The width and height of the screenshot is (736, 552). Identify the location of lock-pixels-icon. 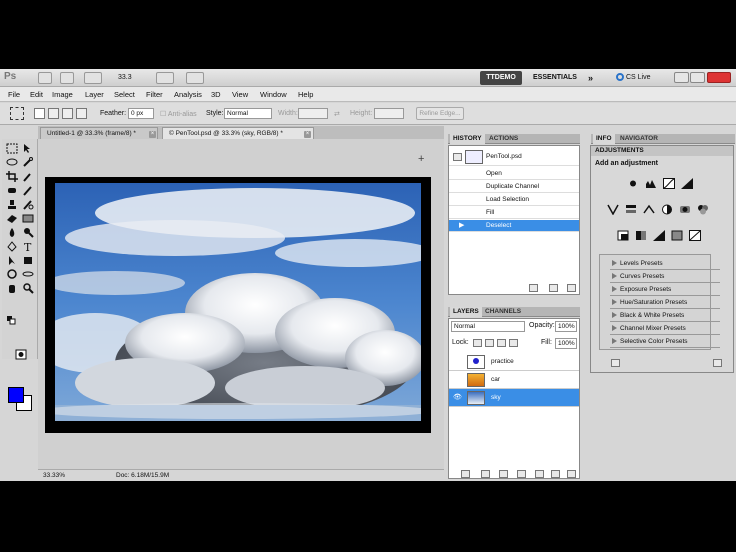
(489, 343).